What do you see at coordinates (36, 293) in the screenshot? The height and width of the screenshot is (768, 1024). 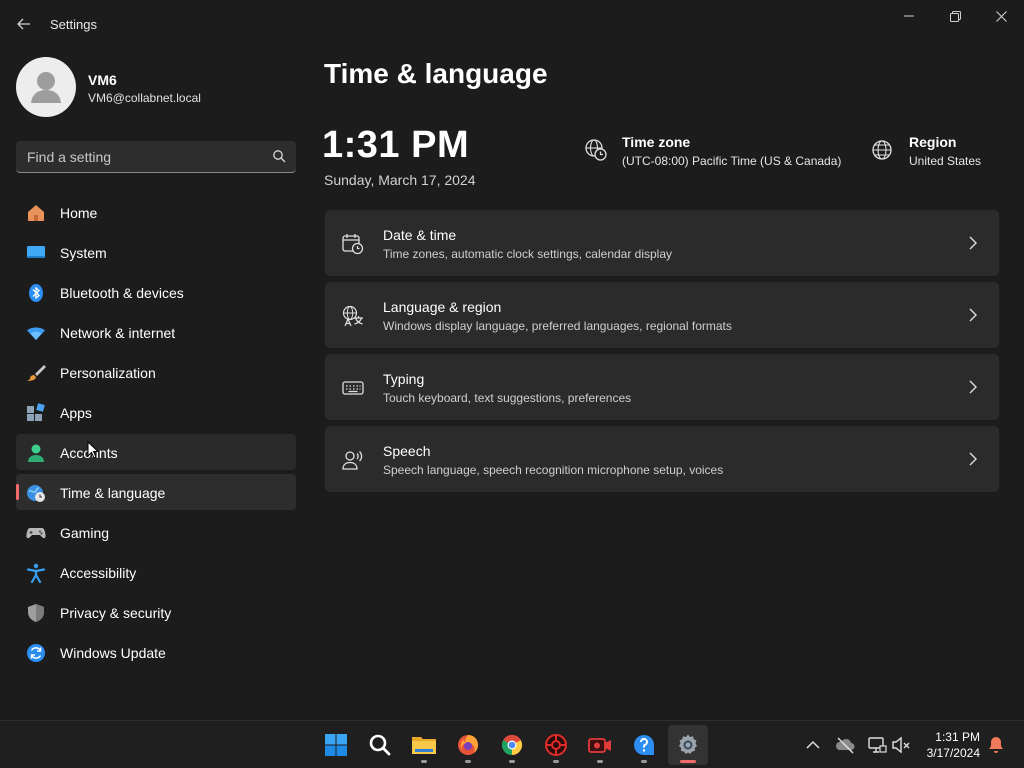 I see `bluetooth-icon` at bounding box center [36, 293].